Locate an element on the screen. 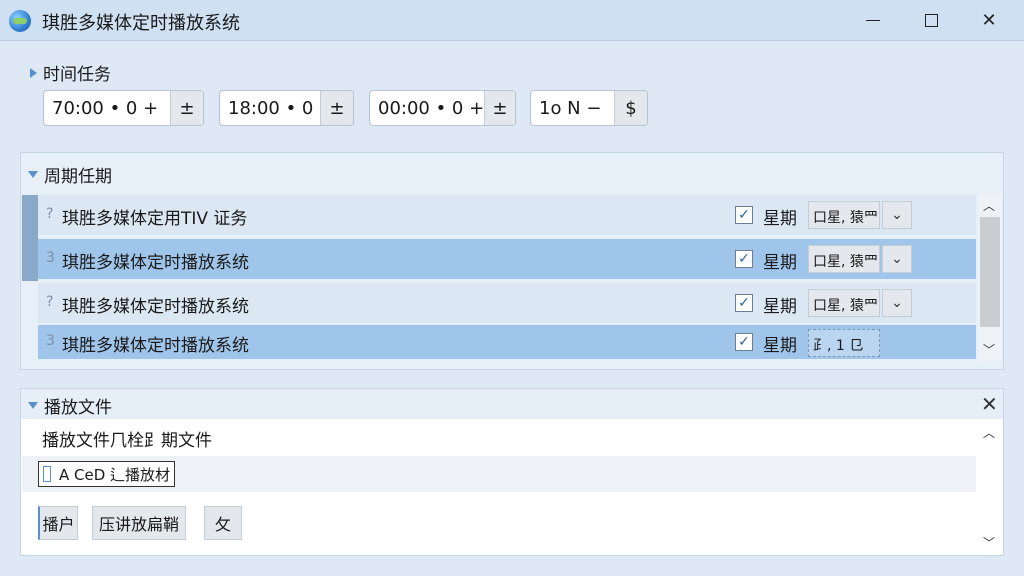 The width and height of the screenshot is (1024, 576). minimize-button is located at coordinates (873, 20).